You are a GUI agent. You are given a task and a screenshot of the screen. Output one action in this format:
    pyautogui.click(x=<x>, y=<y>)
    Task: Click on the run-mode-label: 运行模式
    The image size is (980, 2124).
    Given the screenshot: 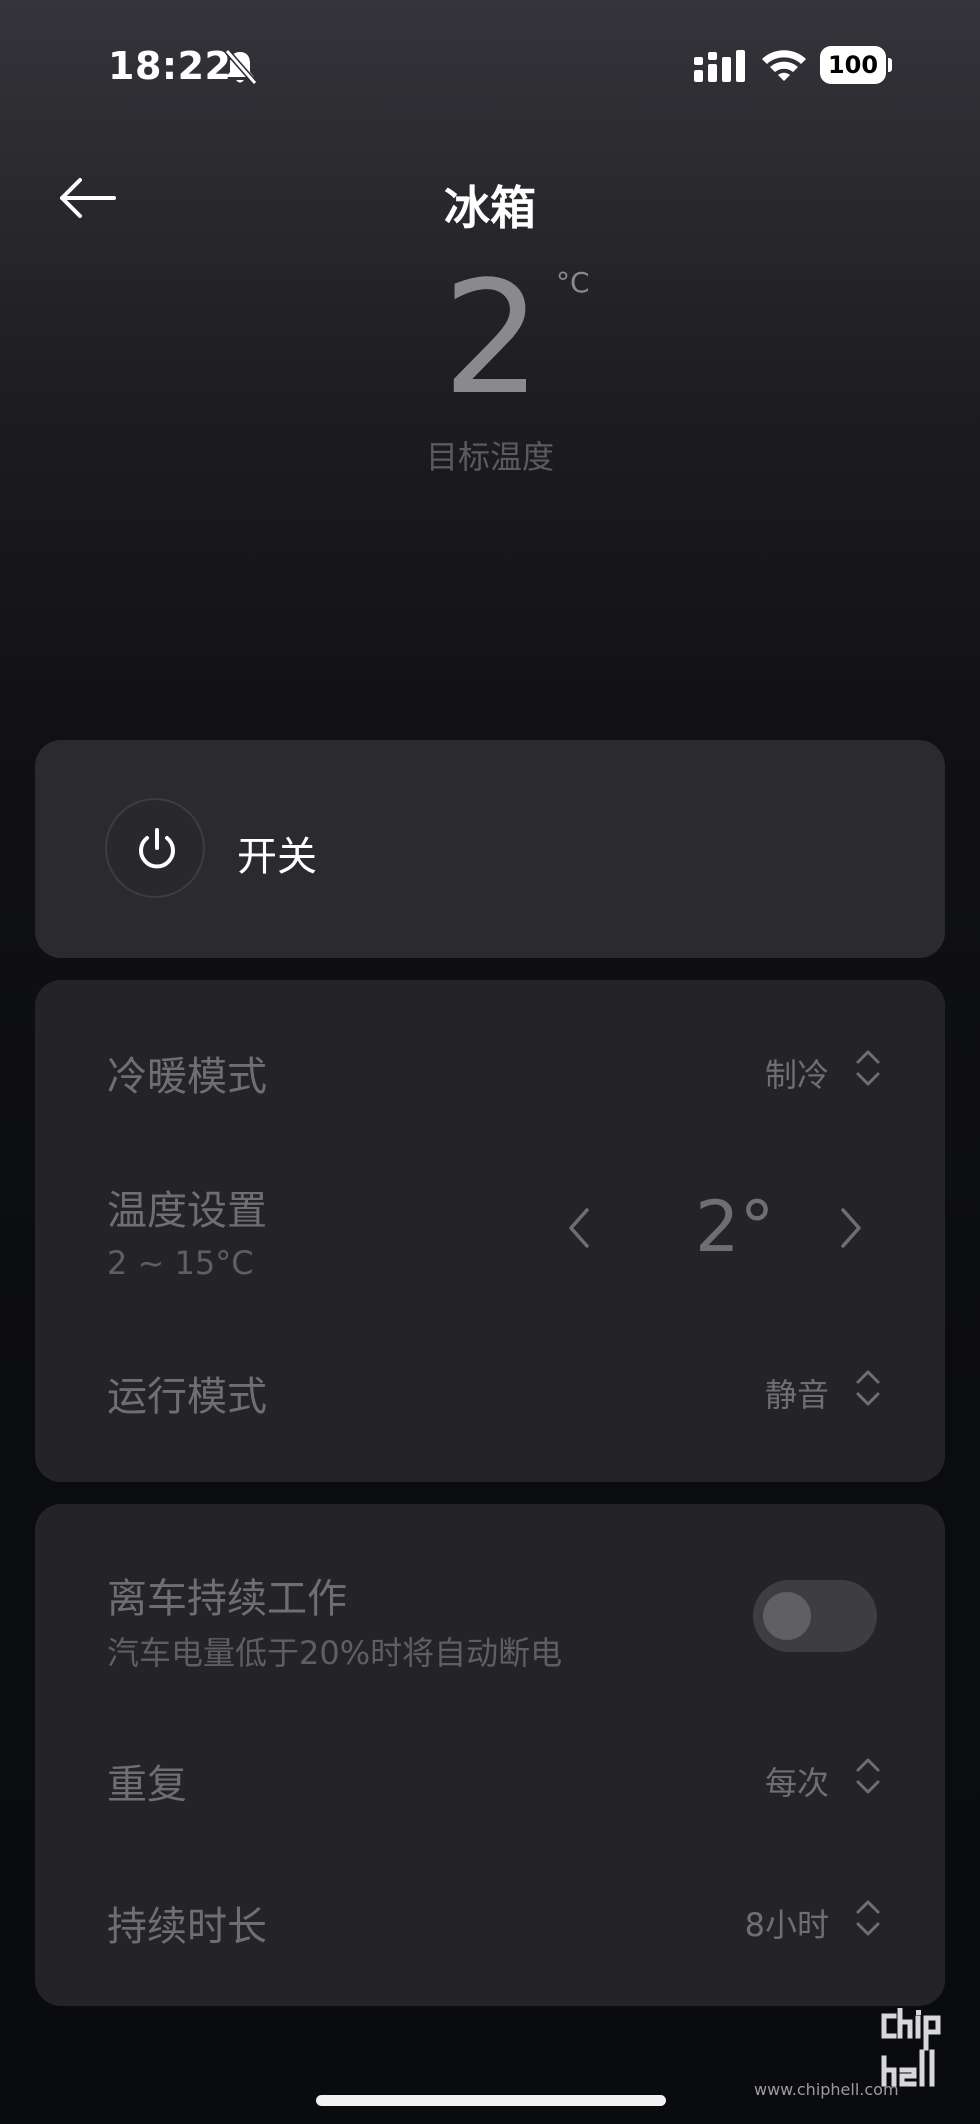 What is the action you would take?
    pyautogui.click(x=187, y=1397)
    